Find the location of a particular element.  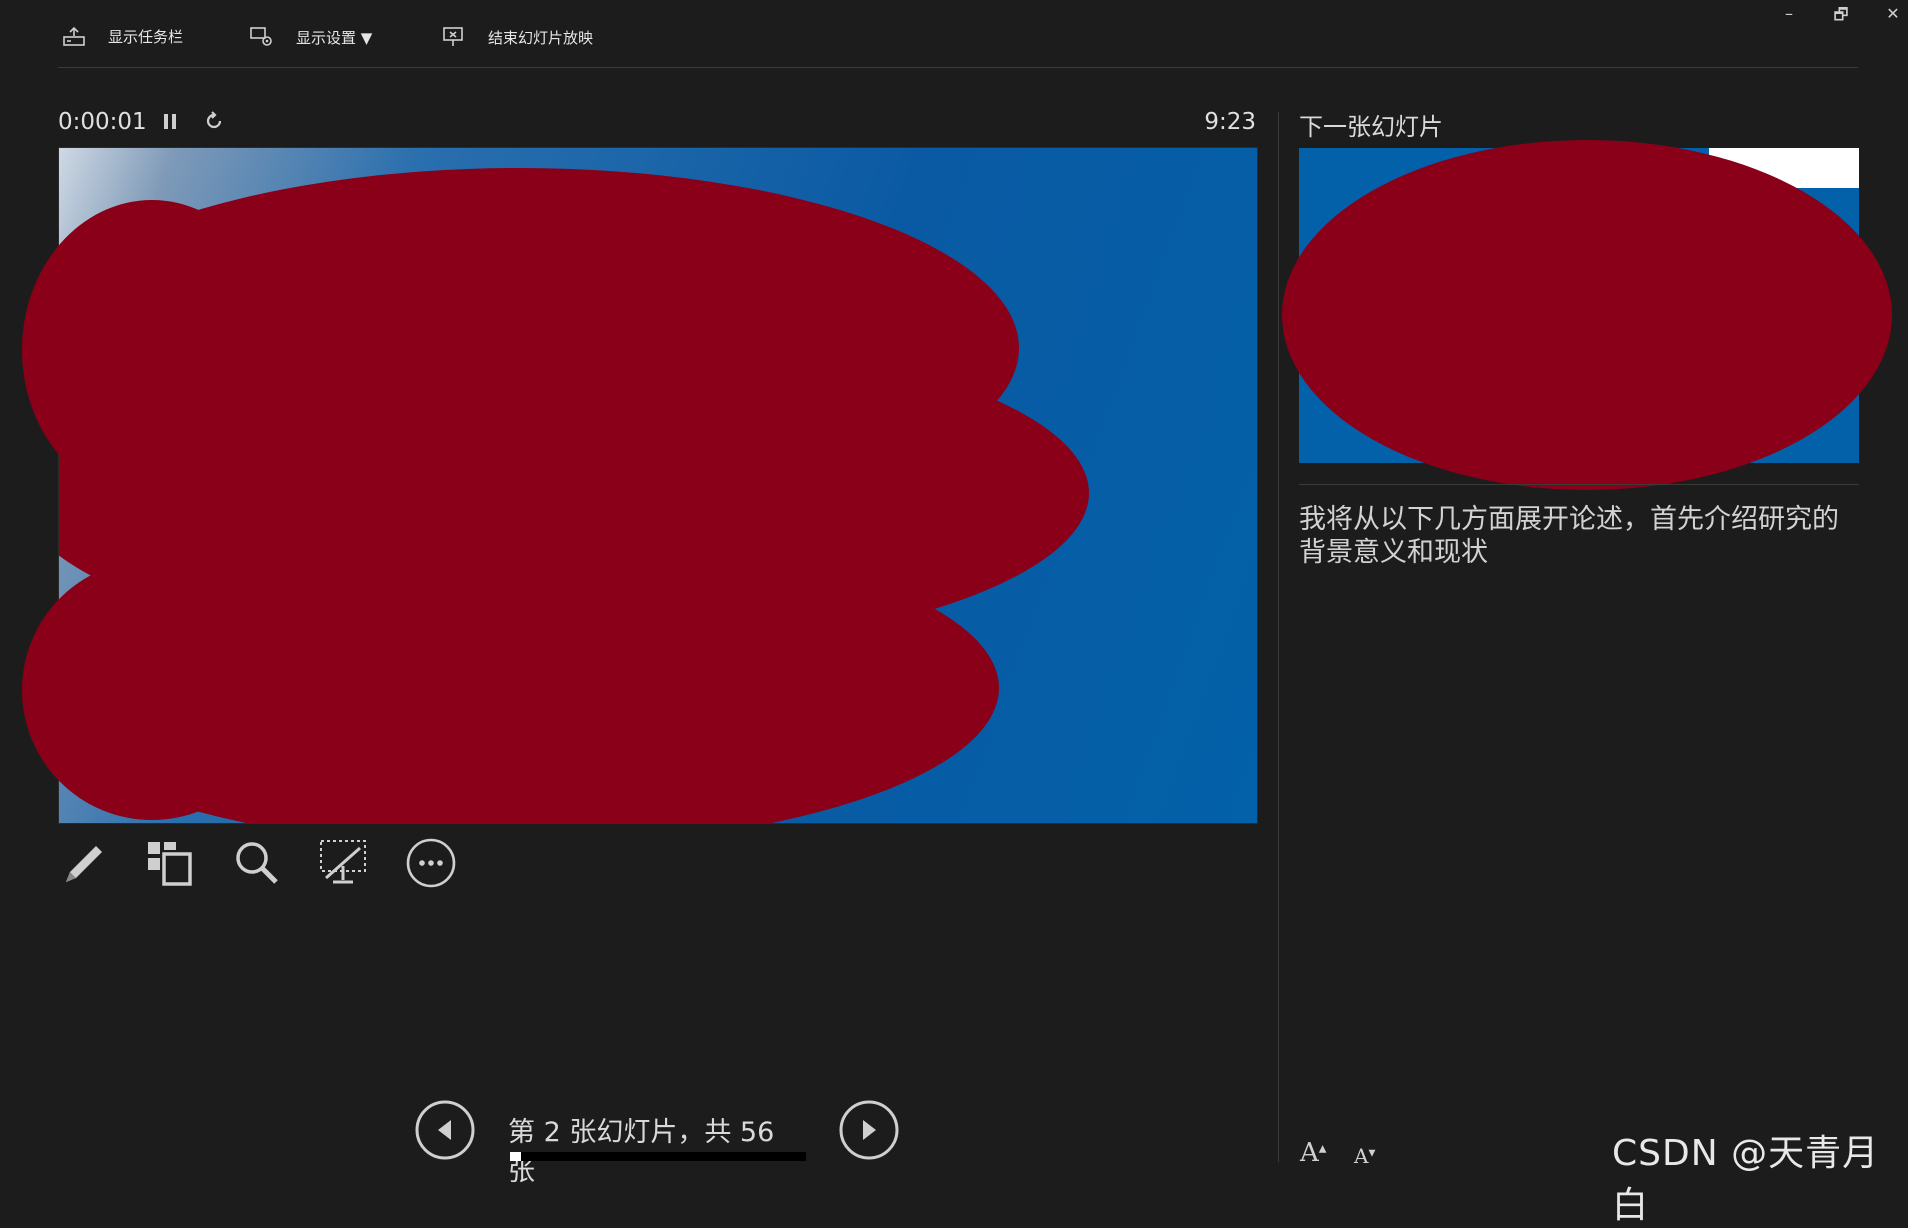

zoom-icon is located at coordinates (257, 863).